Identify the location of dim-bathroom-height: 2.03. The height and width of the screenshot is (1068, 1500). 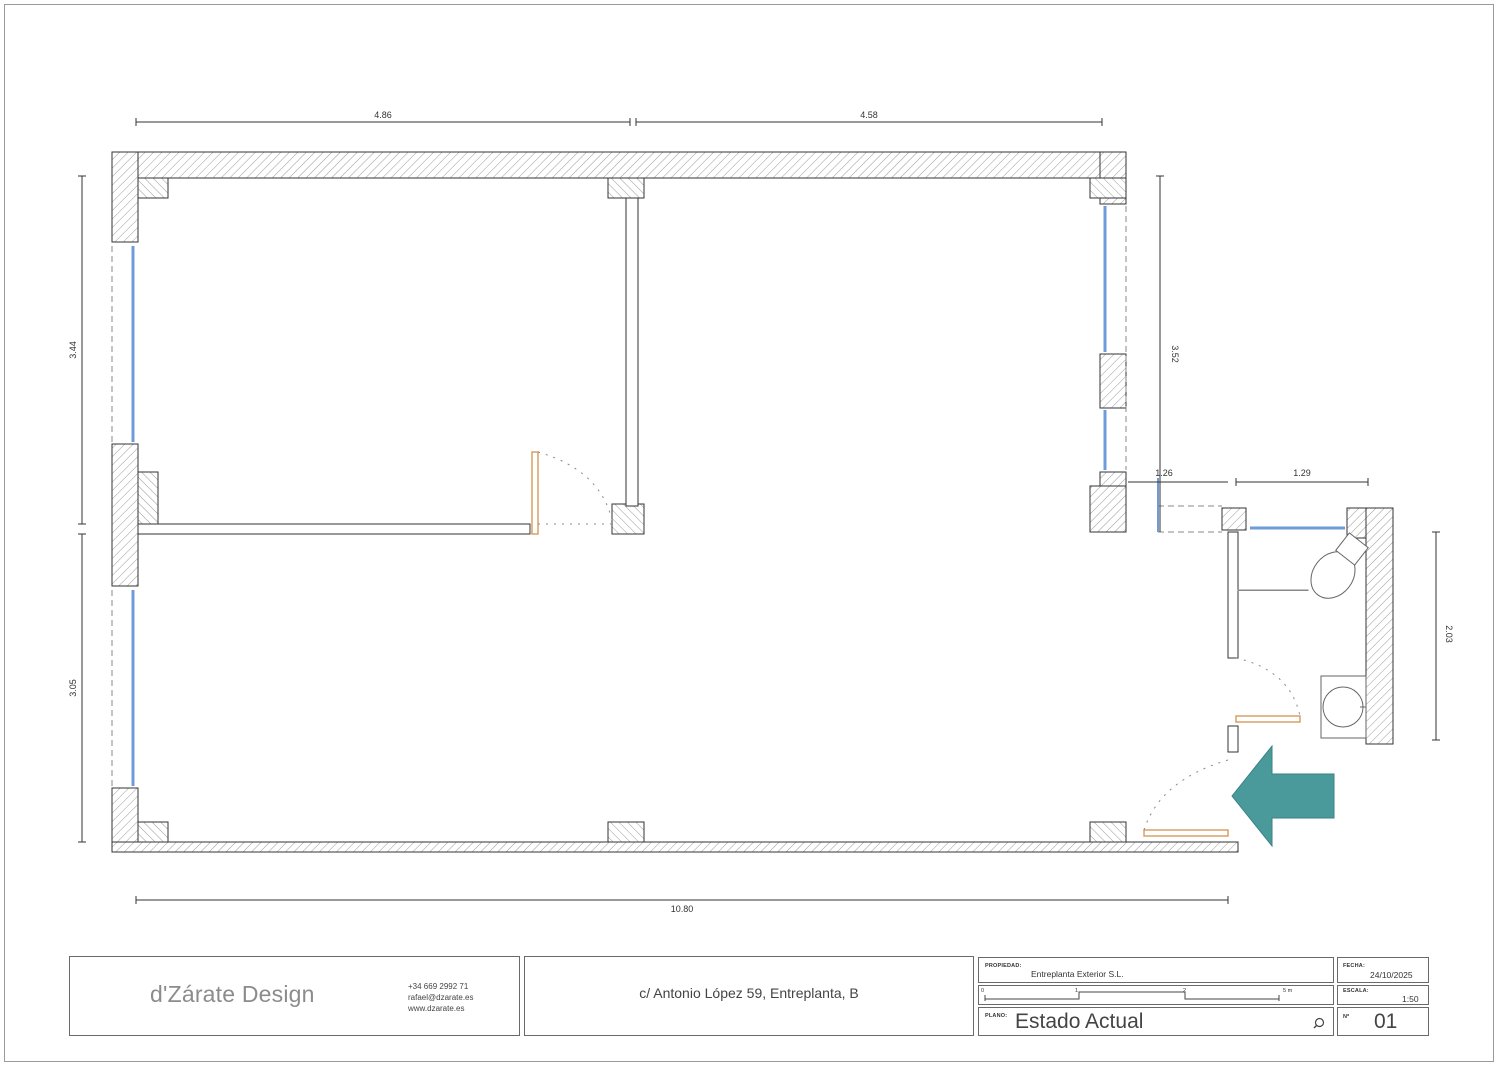
(1449, 634).